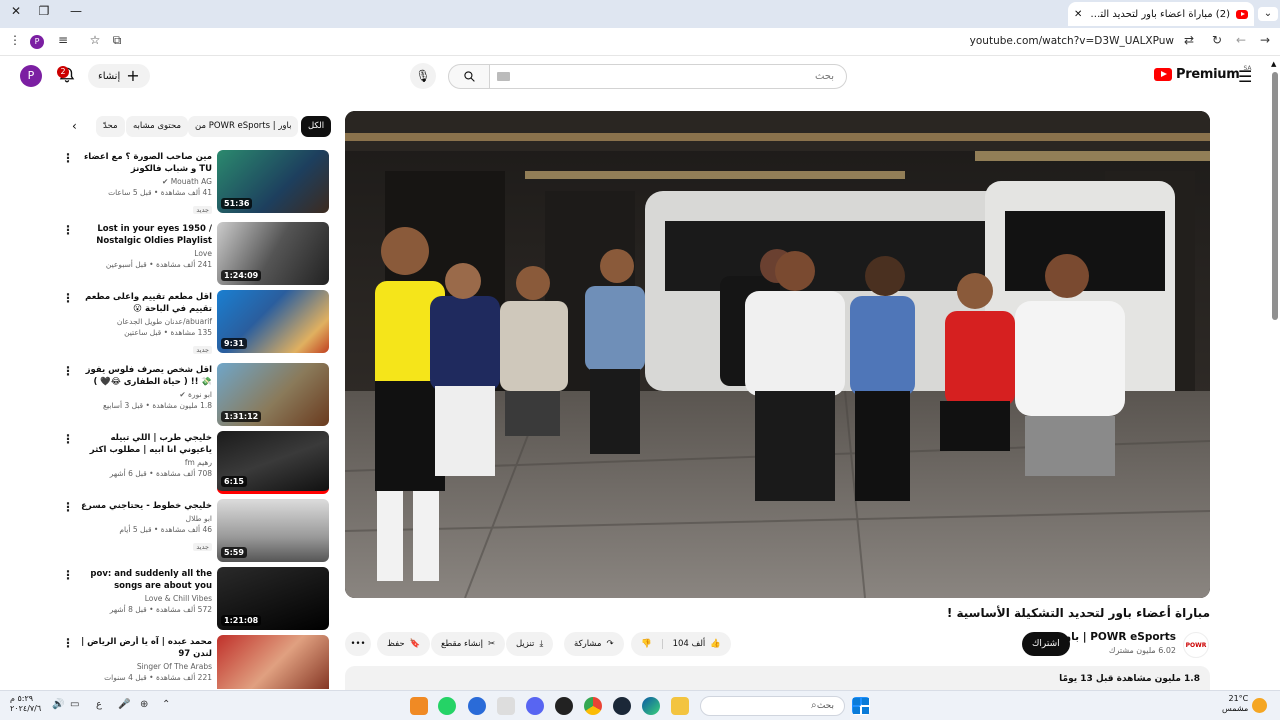 The image size is (1280, 720). What do you see at coordinates (166, 704) in the screenshot?
I see `tray-overflow-icon: ⌃` at bounding box center [166, 704].